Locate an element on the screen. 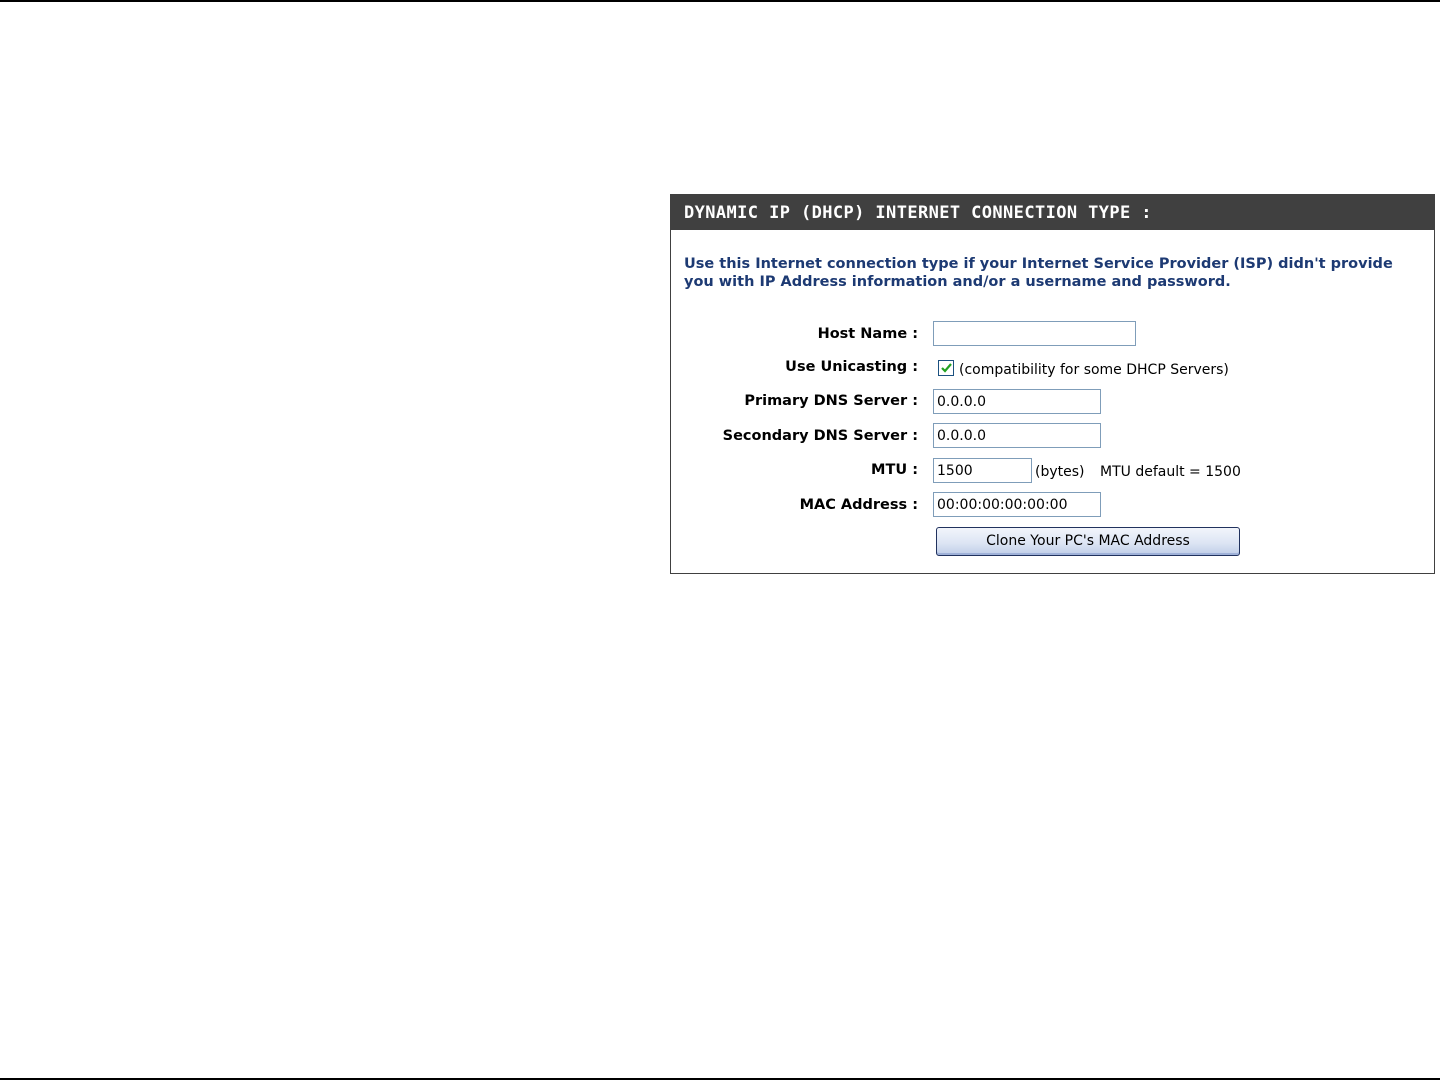  secondary-dns-input is located at coordinates (1017, 435).